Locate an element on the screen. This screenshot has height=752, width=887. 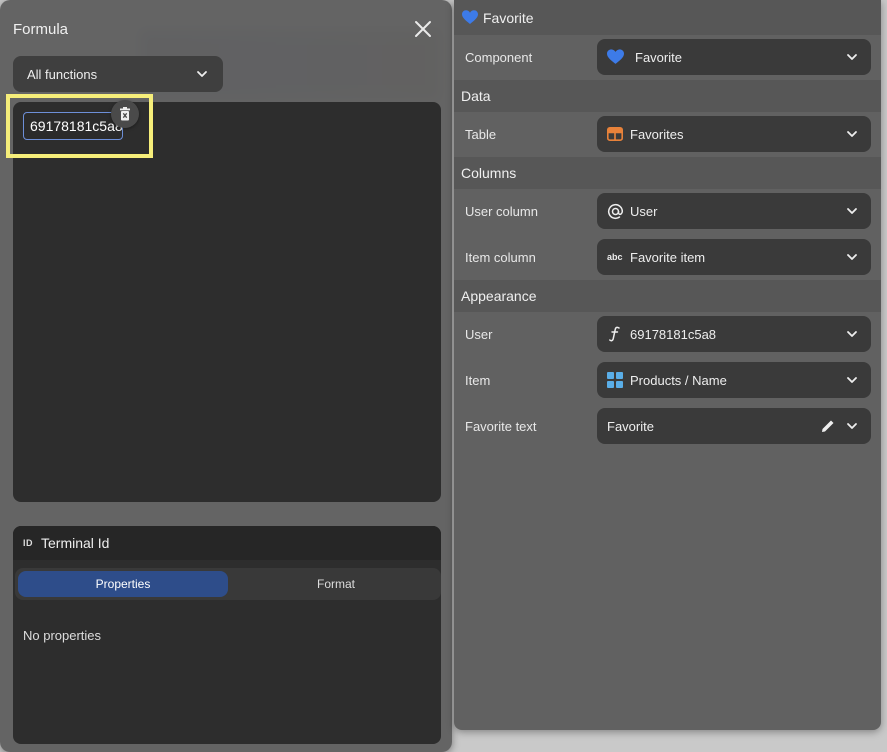
item-dropdown: Products / Name is located at coordinates (734, 380).